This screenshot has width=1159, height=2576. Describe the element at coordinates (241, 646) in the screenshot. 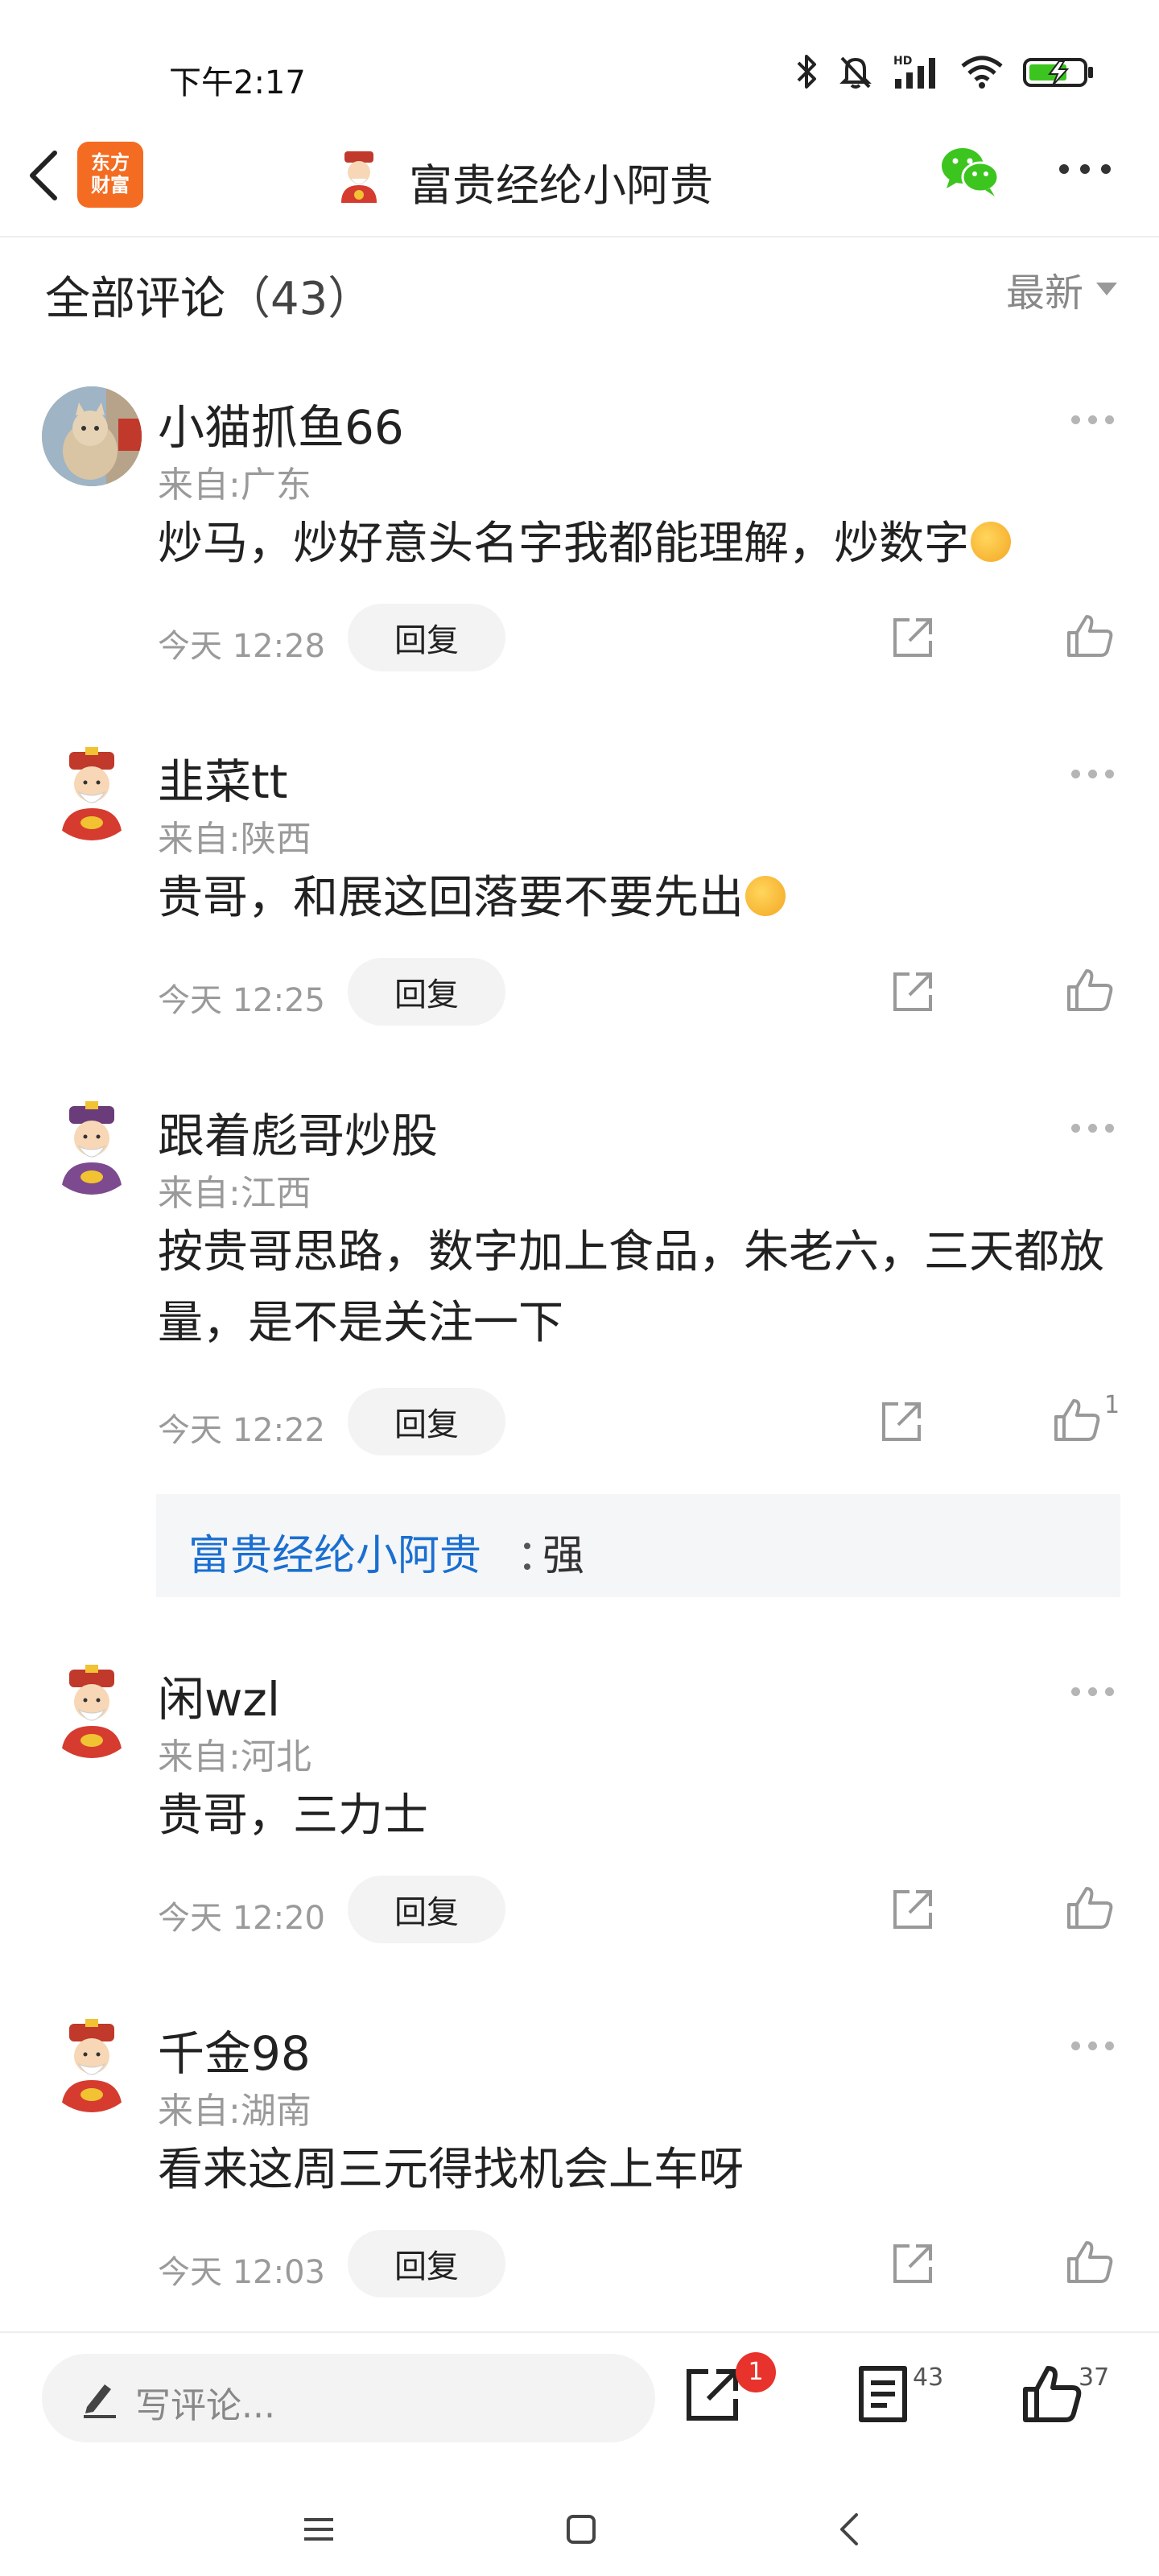

I see `comment-time: 今天 12:28` at that location.